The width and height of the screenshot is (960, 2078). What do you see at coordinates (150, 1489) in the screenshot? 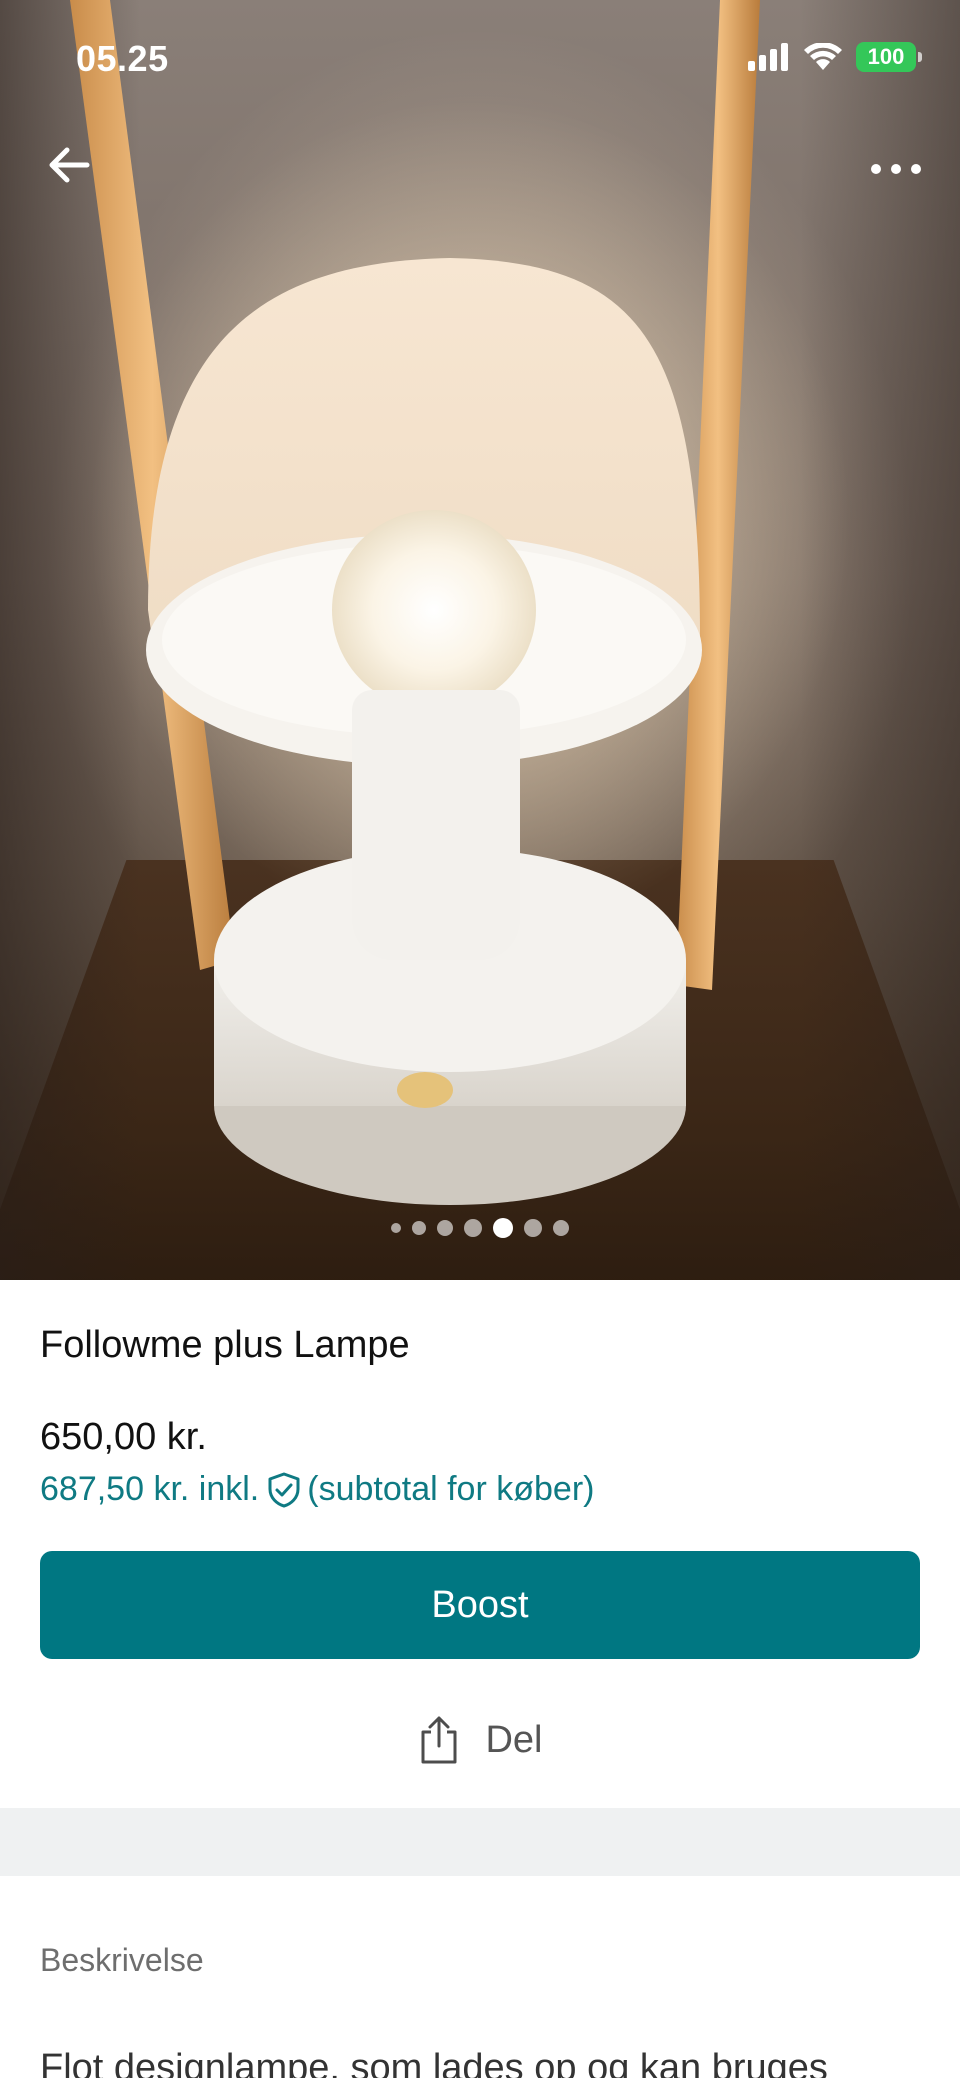
I see `price-incl-amount: 687,50 kr. inkl.` at bounding box center [150, 1489].